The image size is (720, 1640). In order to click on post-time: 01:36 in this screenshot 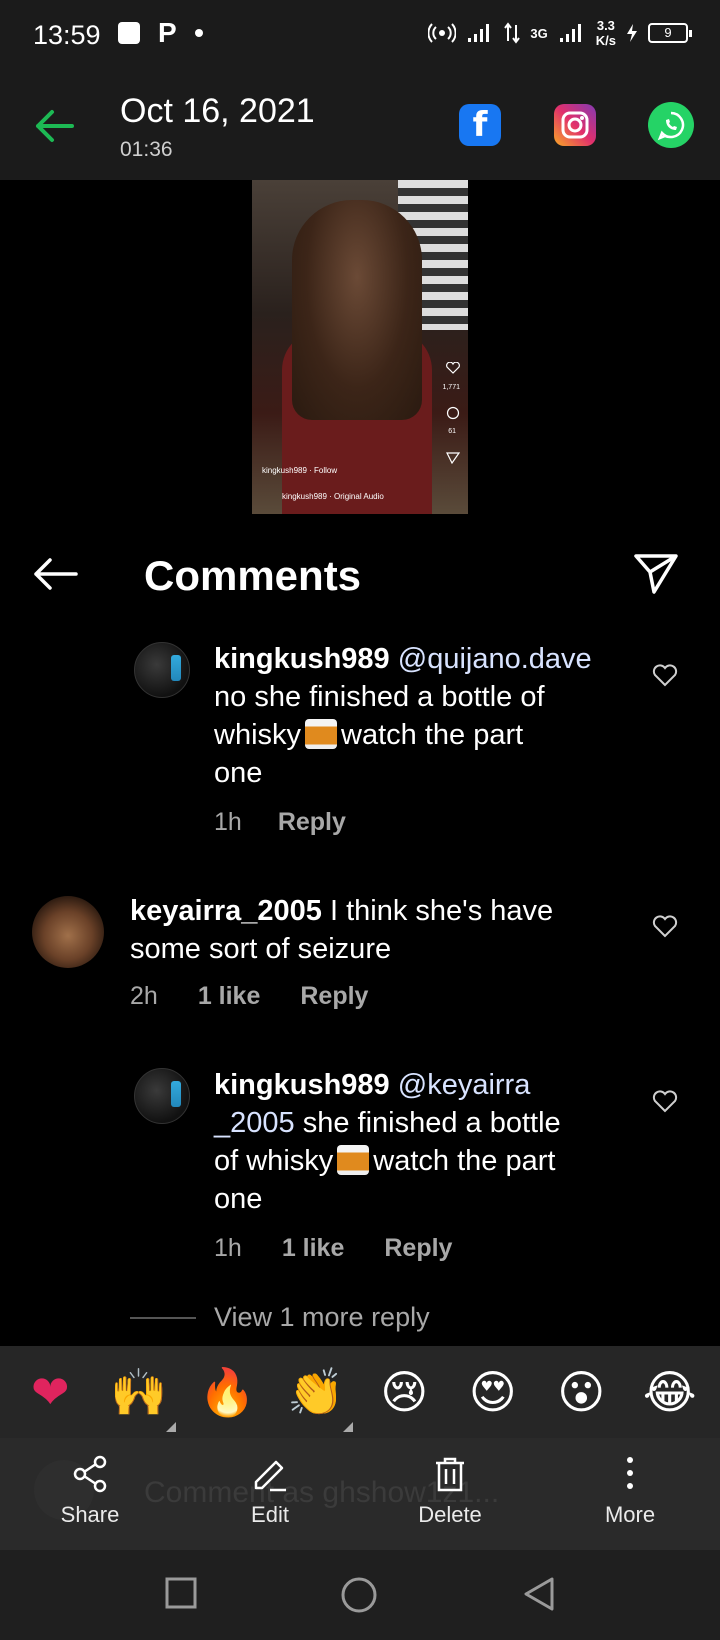, I will do `click(146, 149)`.